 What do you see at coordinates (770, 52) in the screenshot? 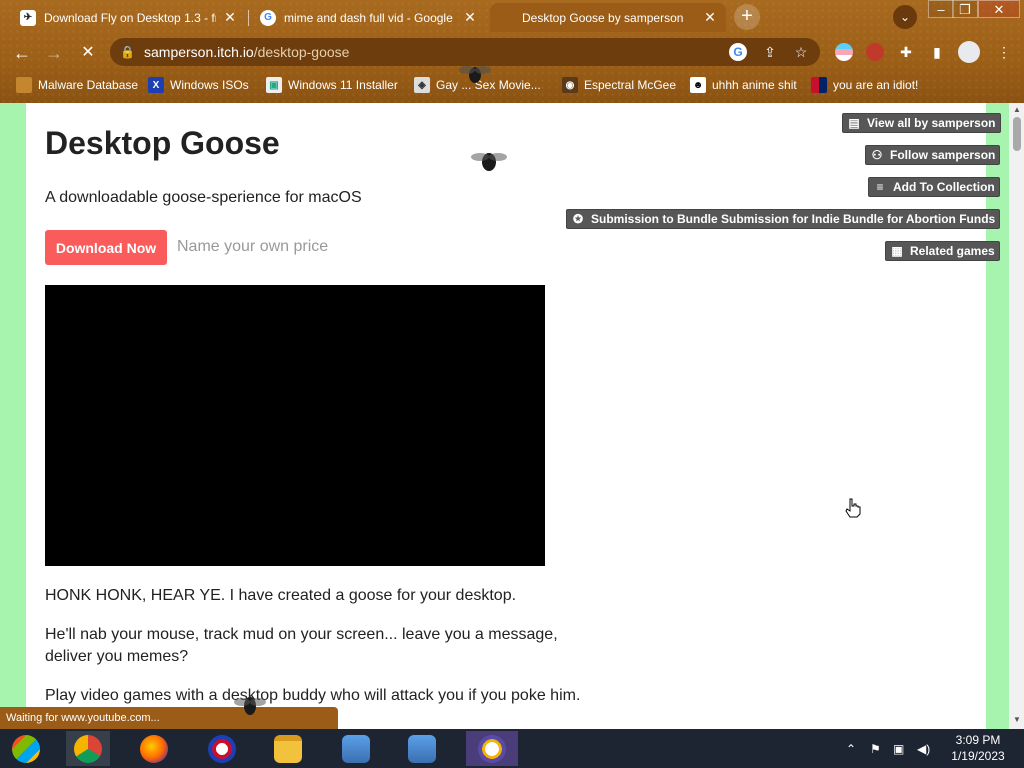
I see `share-icon: ⇪` at bounding box center [770, 52].